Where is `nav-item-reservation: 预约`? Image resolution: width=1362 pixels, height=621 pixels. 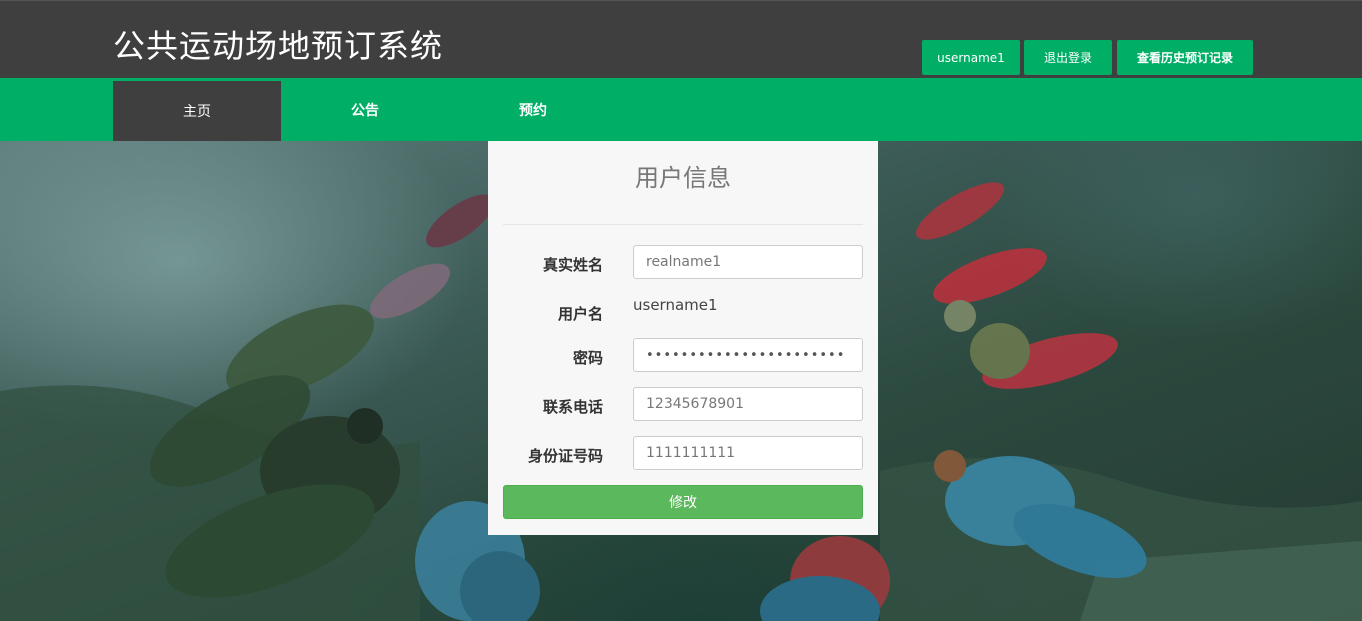
nav-item-reservation: 预约 is located at coordinates (533, 109).